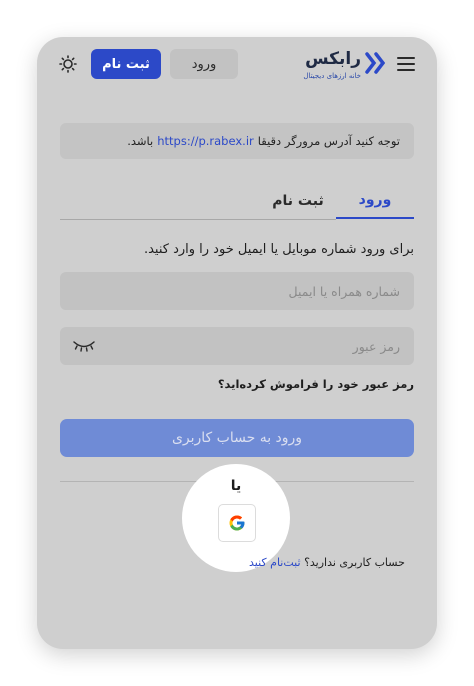 Image resolution: width=474 pixels, height=686 pixels. What do you see at coordinates (237, 438) in the screenshot?
I see `login-submit-button: ورود به حساب کاربری` at bounding box center [237, 438].